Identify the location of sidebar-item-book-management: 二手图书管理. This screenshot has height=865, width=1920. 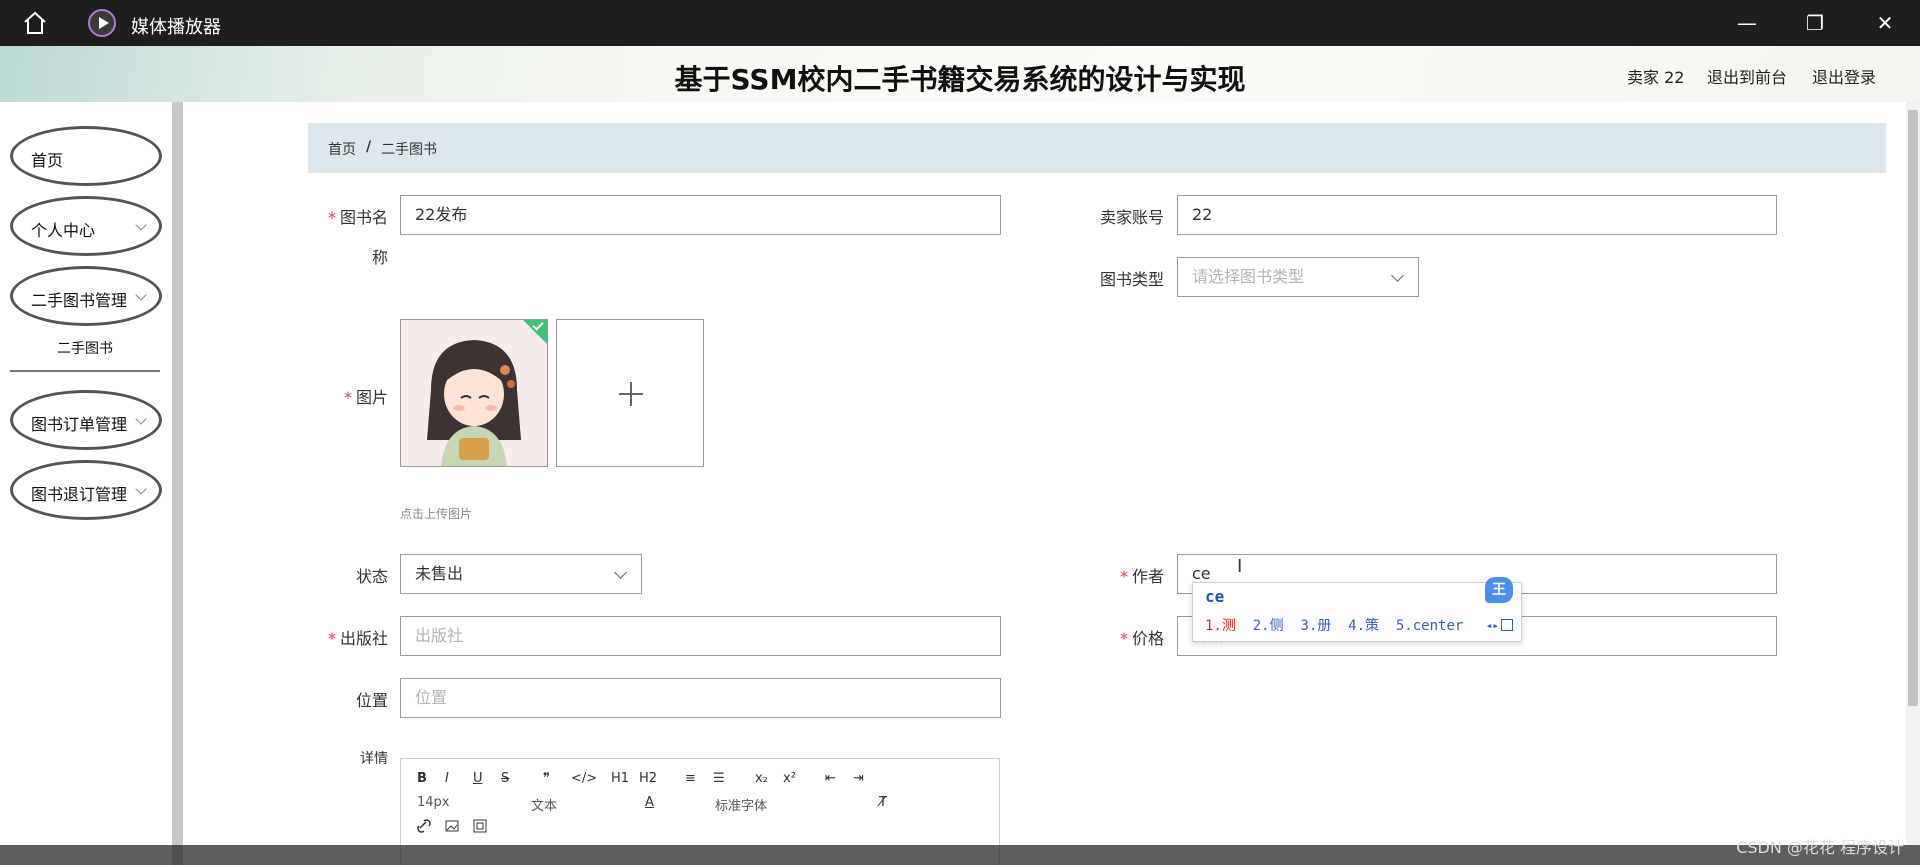
(86, 296).